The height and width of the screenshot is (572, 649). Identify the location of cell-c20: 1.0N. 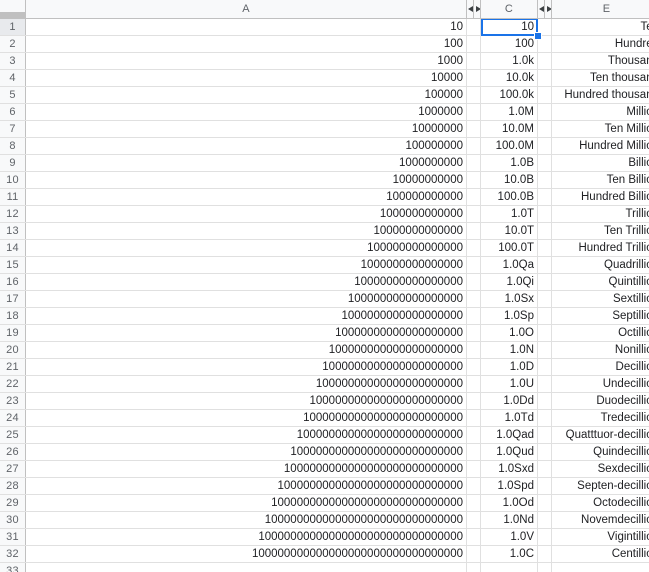
(509, 350).